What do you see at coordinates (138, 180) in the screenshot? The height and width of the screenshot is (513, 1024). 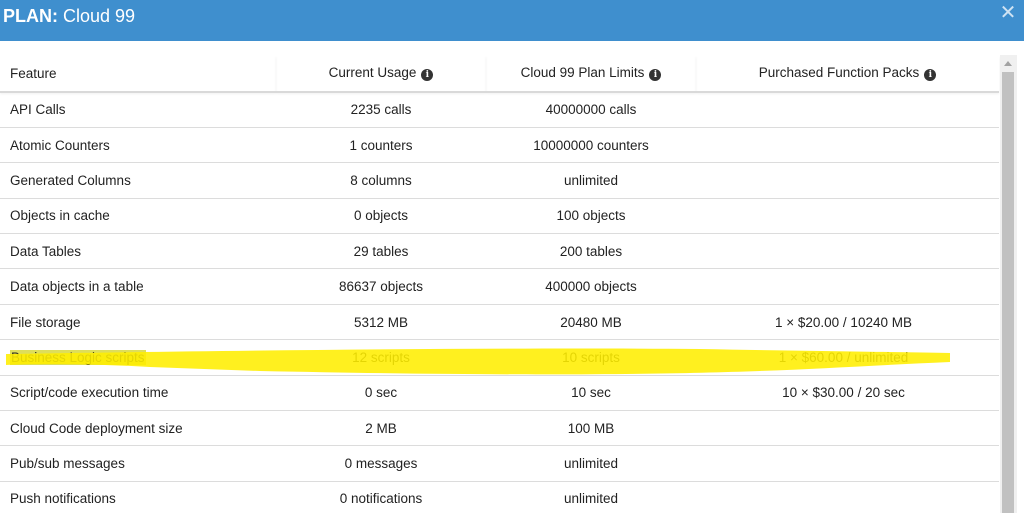 I see `feature-cell: Generated Columns` at bounding box center [138, 180].